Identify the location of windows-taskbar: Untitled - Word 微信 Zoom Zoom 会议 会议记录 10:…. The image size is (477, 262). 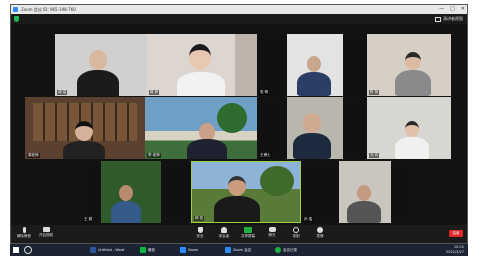
(239, 250).